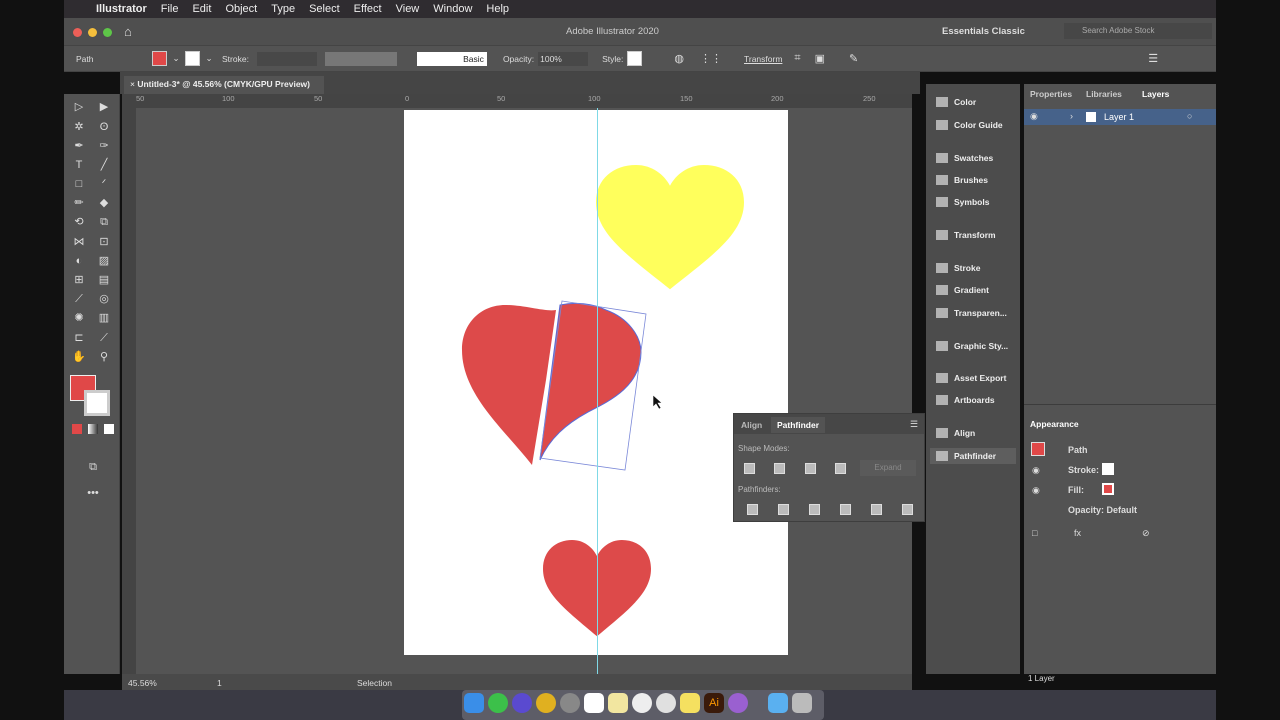 The height and width of the screenshot is (720, 1280). What do you see at coordinates (914, 424) in the screenshot?
I see `panel-menu-icon: ☰` at bounding box center [914, 424].